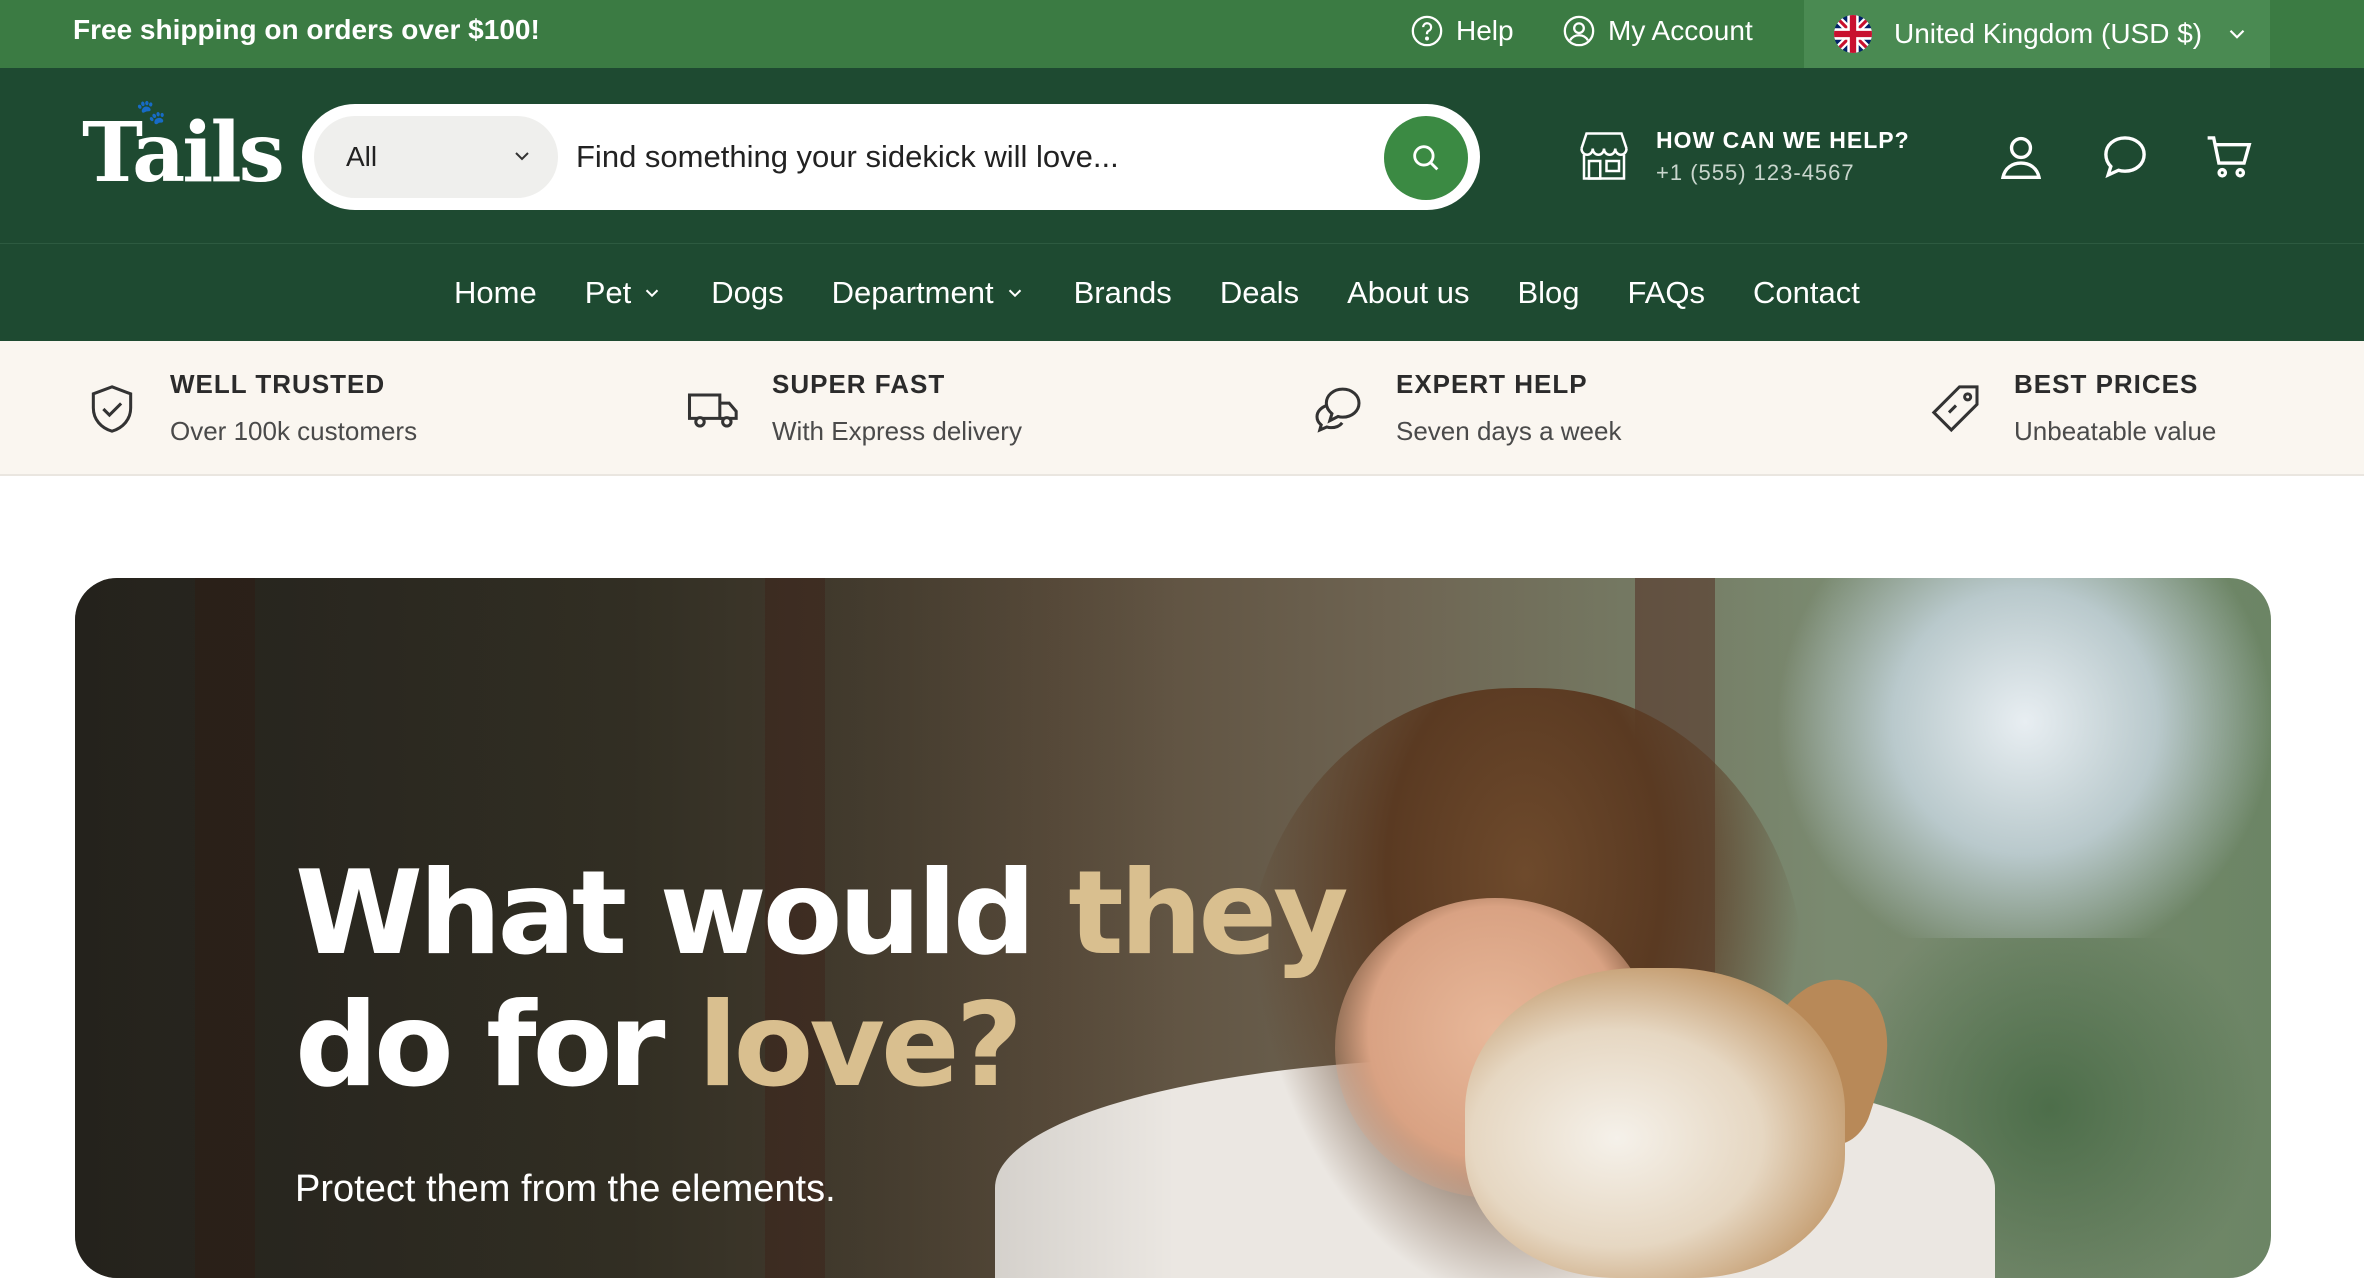 This screenshot has height=1278, width=2364. What do you see at coordinates (306, 29) in the screenshot?
I see `shipping-promo: Free shipping on orders over $100!` at bounding box center [306, 29].